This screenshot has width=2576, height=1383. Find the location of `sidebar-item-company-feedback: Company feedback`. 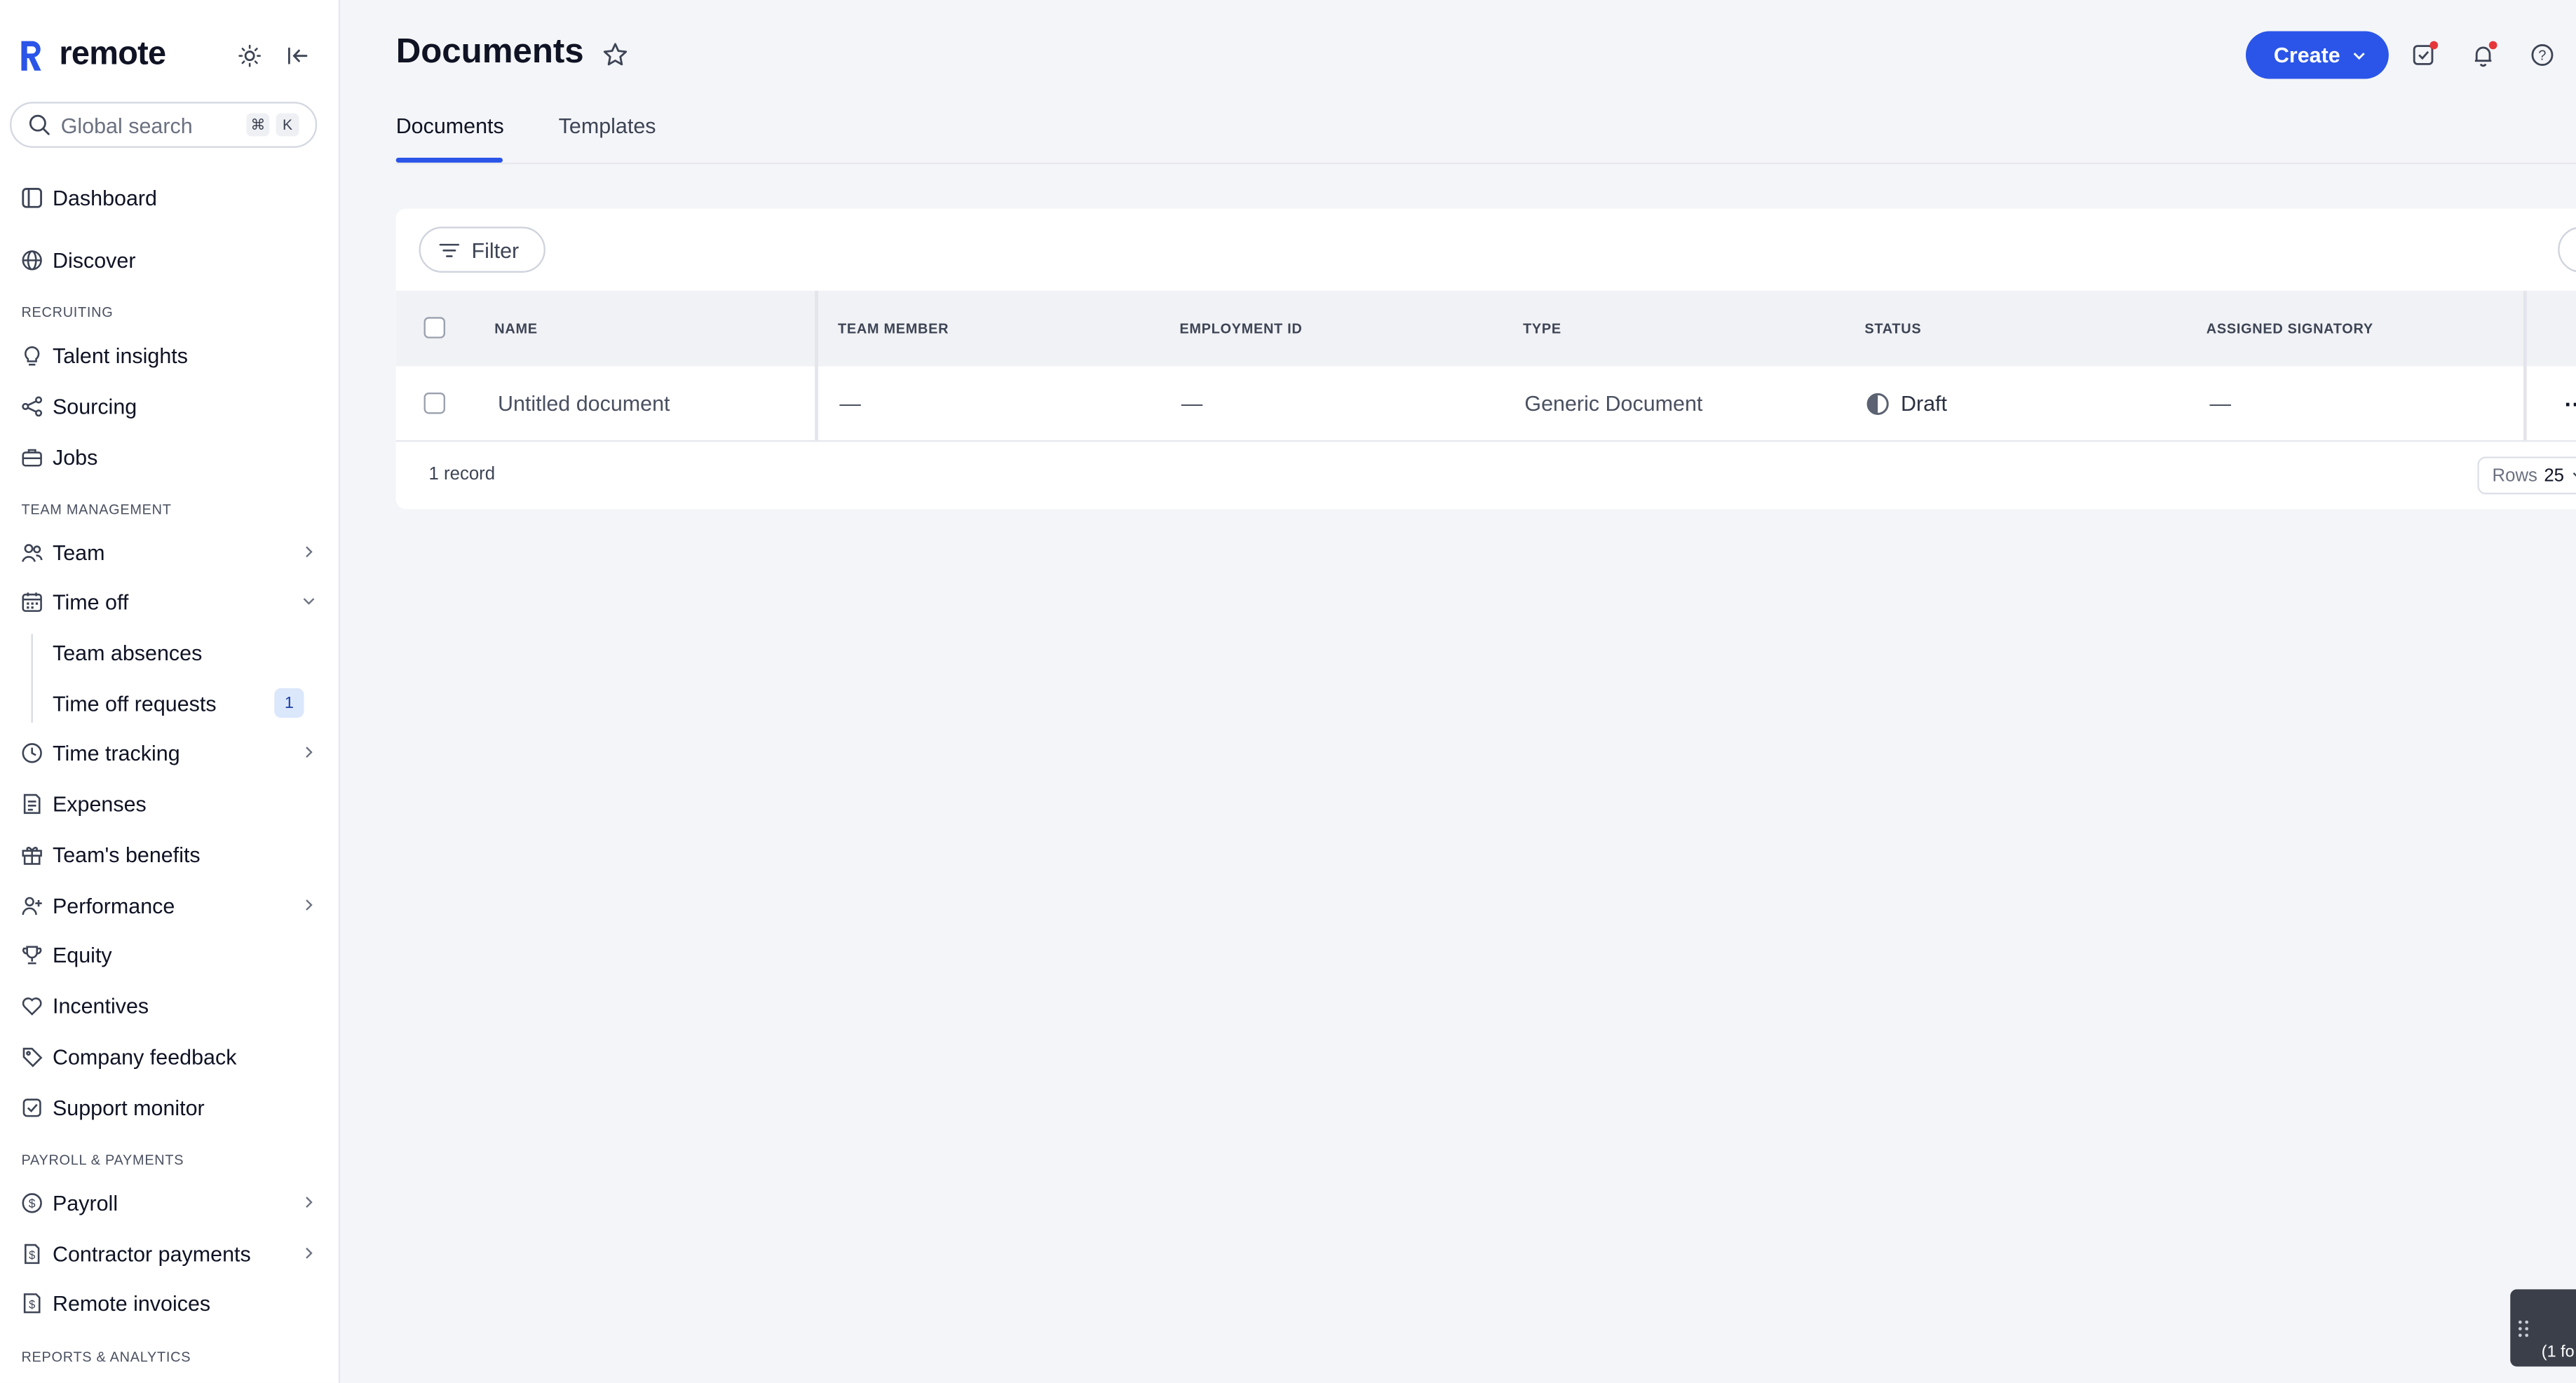

sidebar-item-company-feedback: Company feedback is located at coordinates (169, 1056).